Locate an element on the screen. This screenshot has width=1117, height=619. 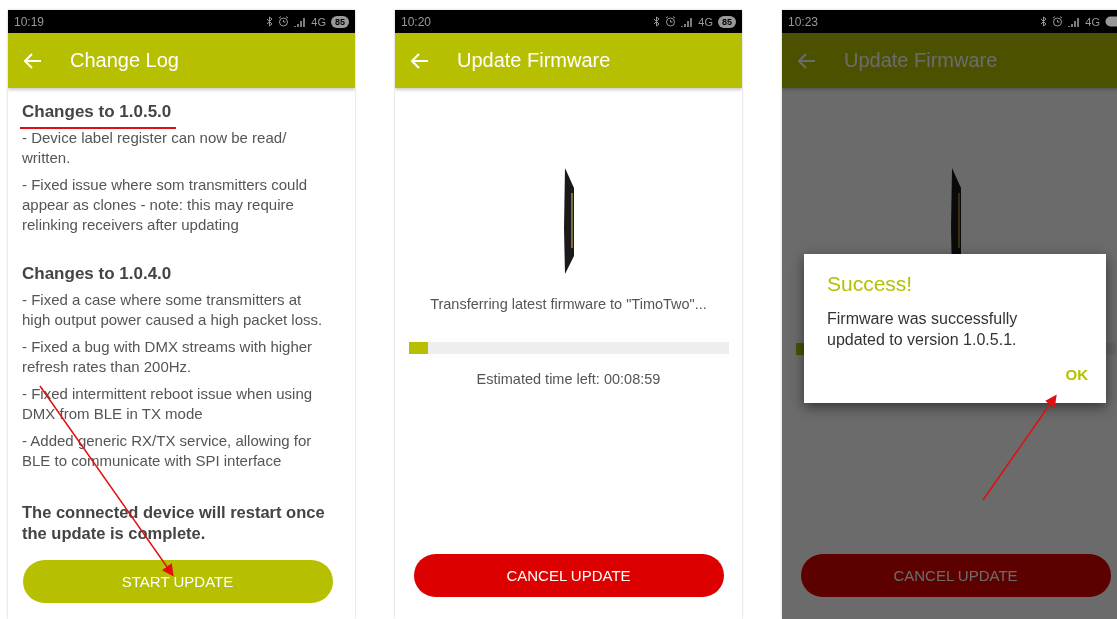
status-time: 10:23 is located at coordinates (803, 21).